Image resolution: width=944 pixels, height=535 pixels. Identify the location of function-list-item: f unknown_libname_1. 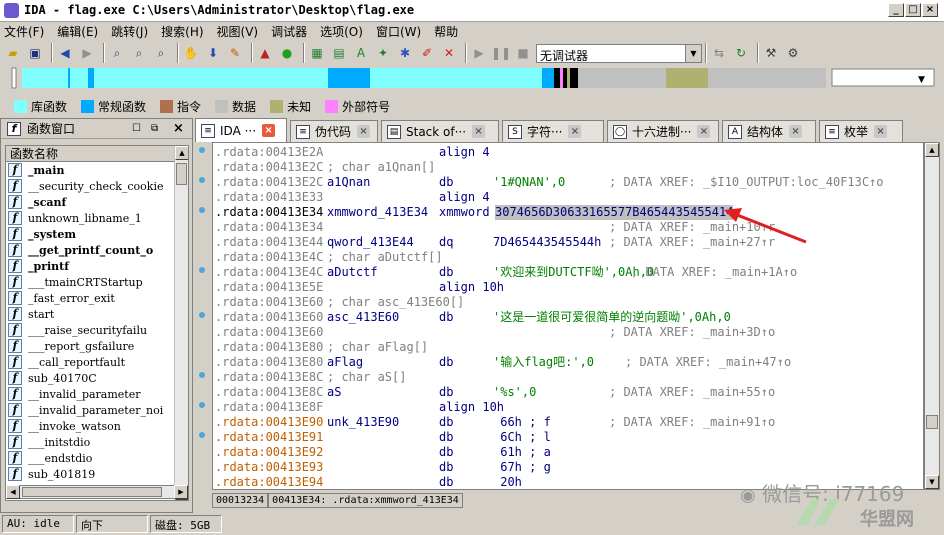
(97, 218).